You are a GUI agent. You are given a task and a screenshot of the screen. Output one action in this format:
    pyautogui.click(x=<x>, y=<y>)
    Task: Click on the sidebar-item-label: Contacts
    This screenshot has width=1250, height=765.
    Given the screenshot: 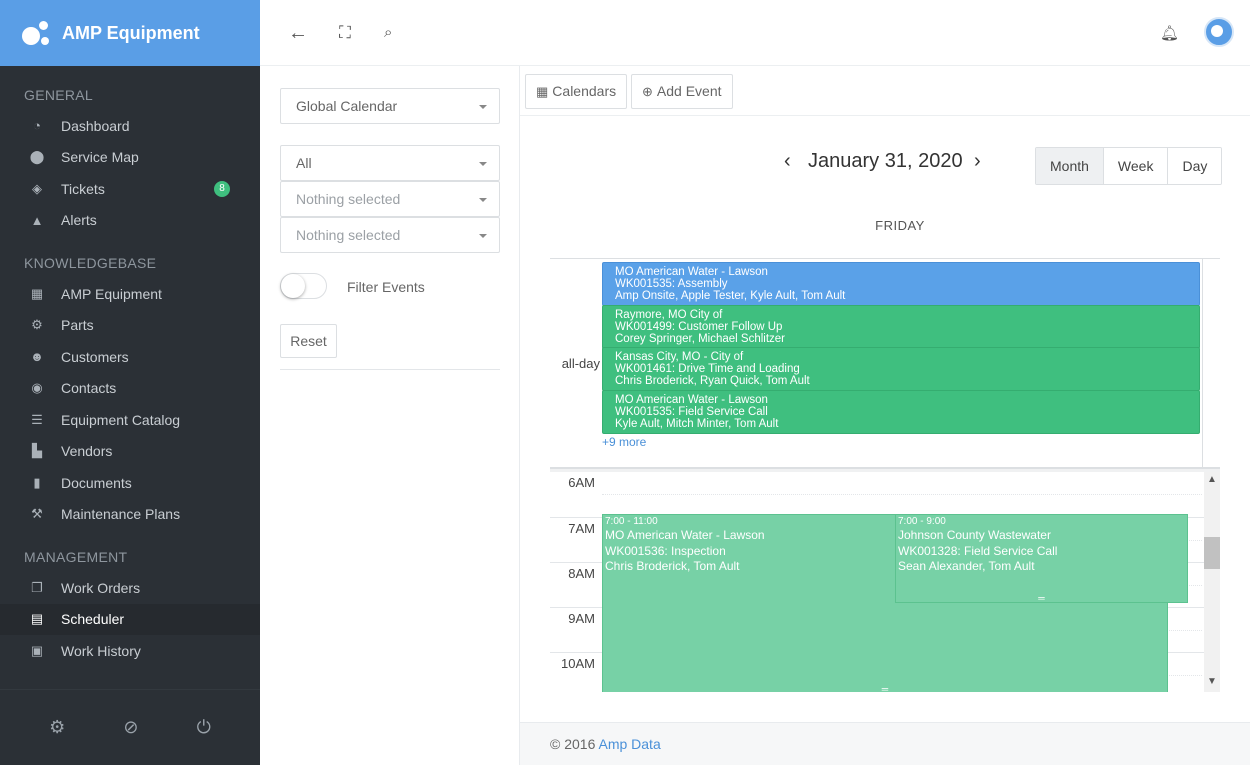 What is the action you would take?
    pyautogui.click(x=89, y=388)
    